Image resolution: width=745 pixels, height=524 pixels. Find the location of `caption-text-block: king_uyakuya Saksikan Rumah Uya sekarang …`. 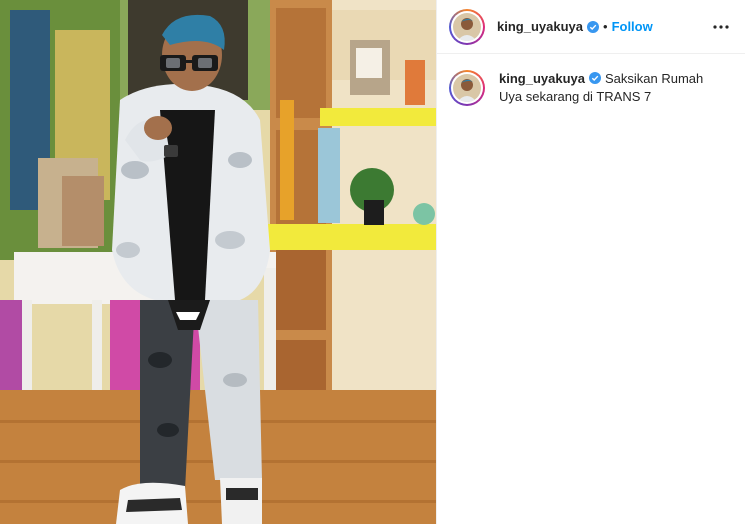

caption-text-block: king_uyakuya Saksikan Rumah Uya sekarang … is located at coordinates (614, 88).